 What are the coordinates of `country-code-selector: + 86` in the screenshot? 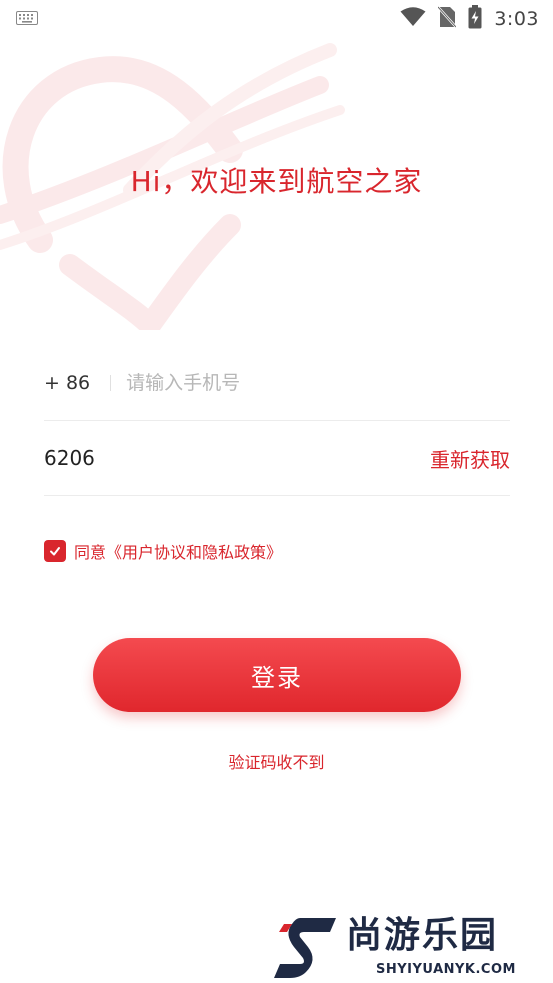 It's located at (67, 383).